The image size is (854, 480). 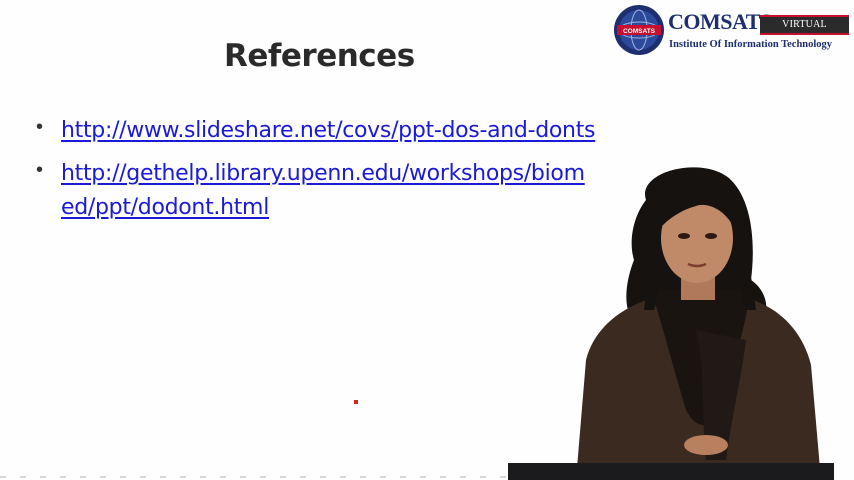 What do you see at coordinates (671, 471) in the screenshot?
I see `desk` at bounding box center [671, 471].